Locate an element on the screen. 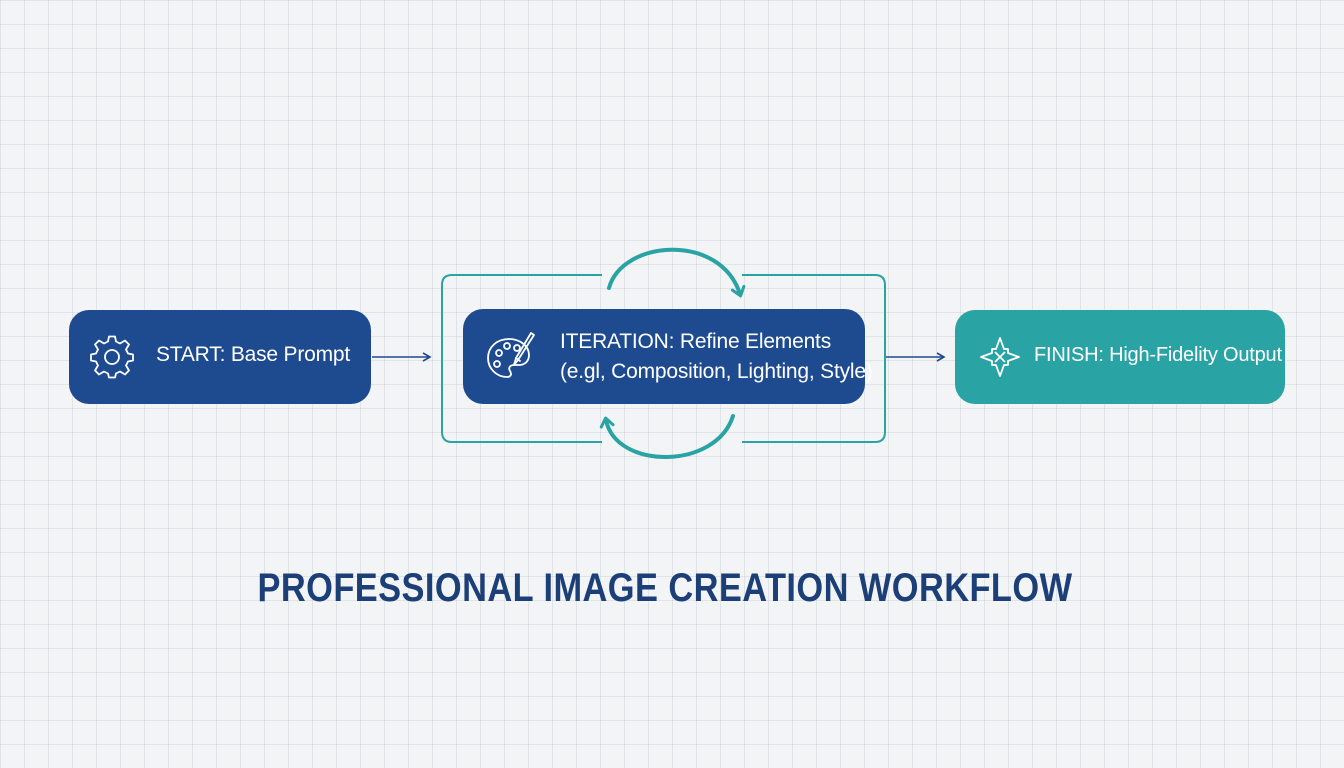 Image resolution: width=1344 pixels, height=768 pixels. loop-arrow-top is located at coordinates (676, 272).